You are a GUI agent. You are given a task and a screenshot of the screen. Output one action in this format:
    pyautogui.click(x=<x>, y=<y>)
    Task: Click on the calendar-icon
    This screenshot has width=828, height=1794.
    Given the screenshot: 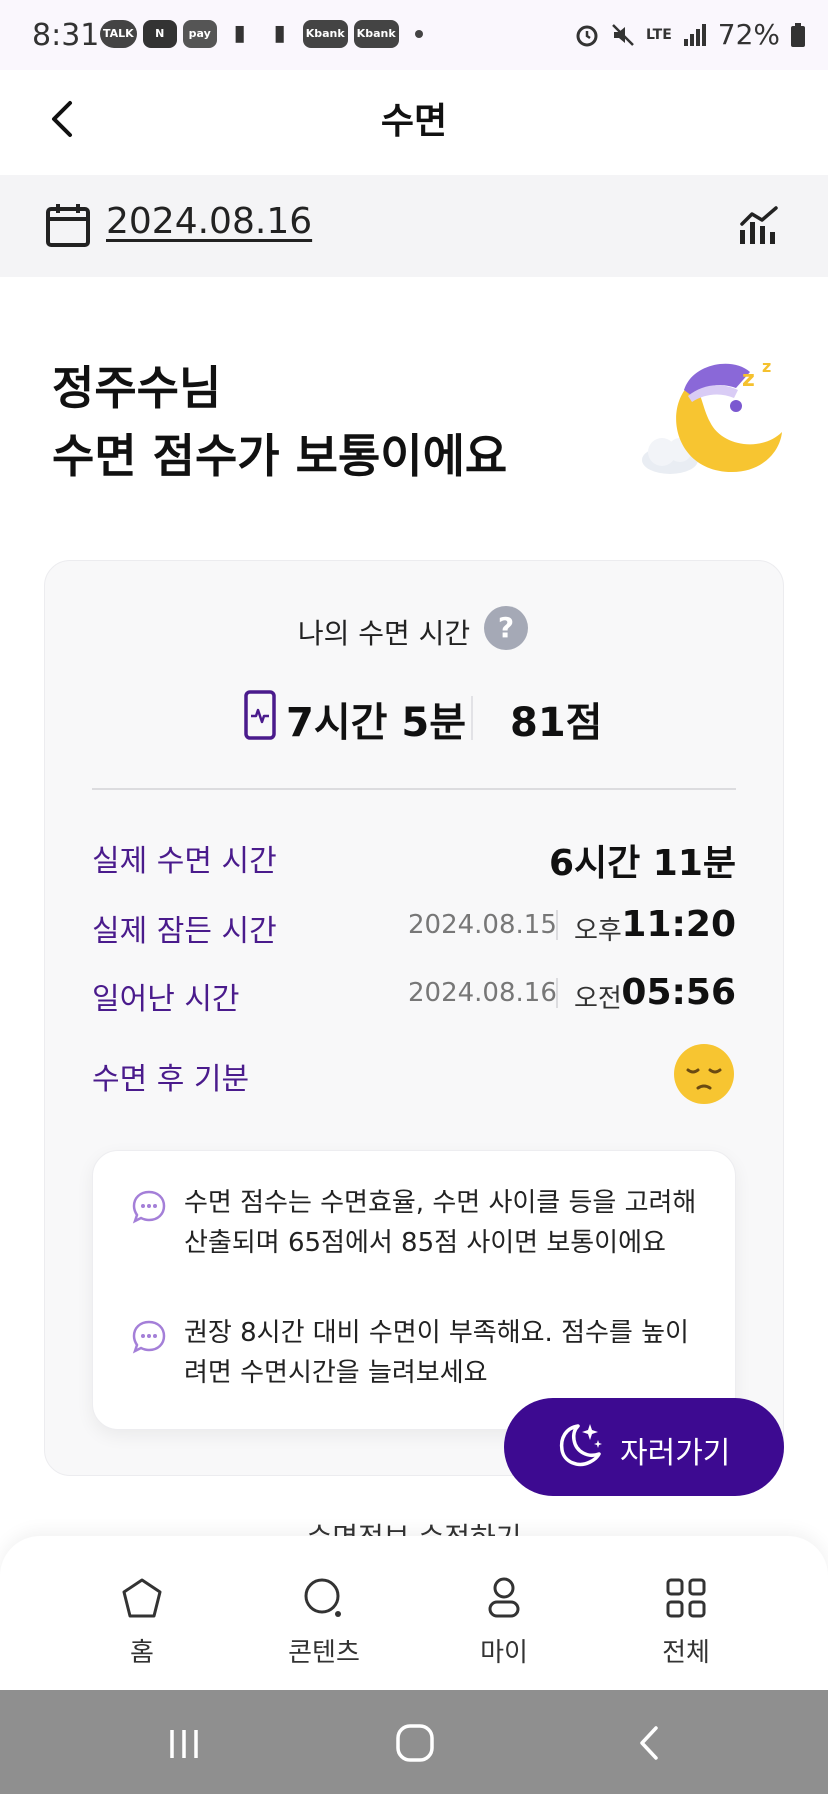 What is the action you would take?
    pyautogui.click(x=68, y=225)
    